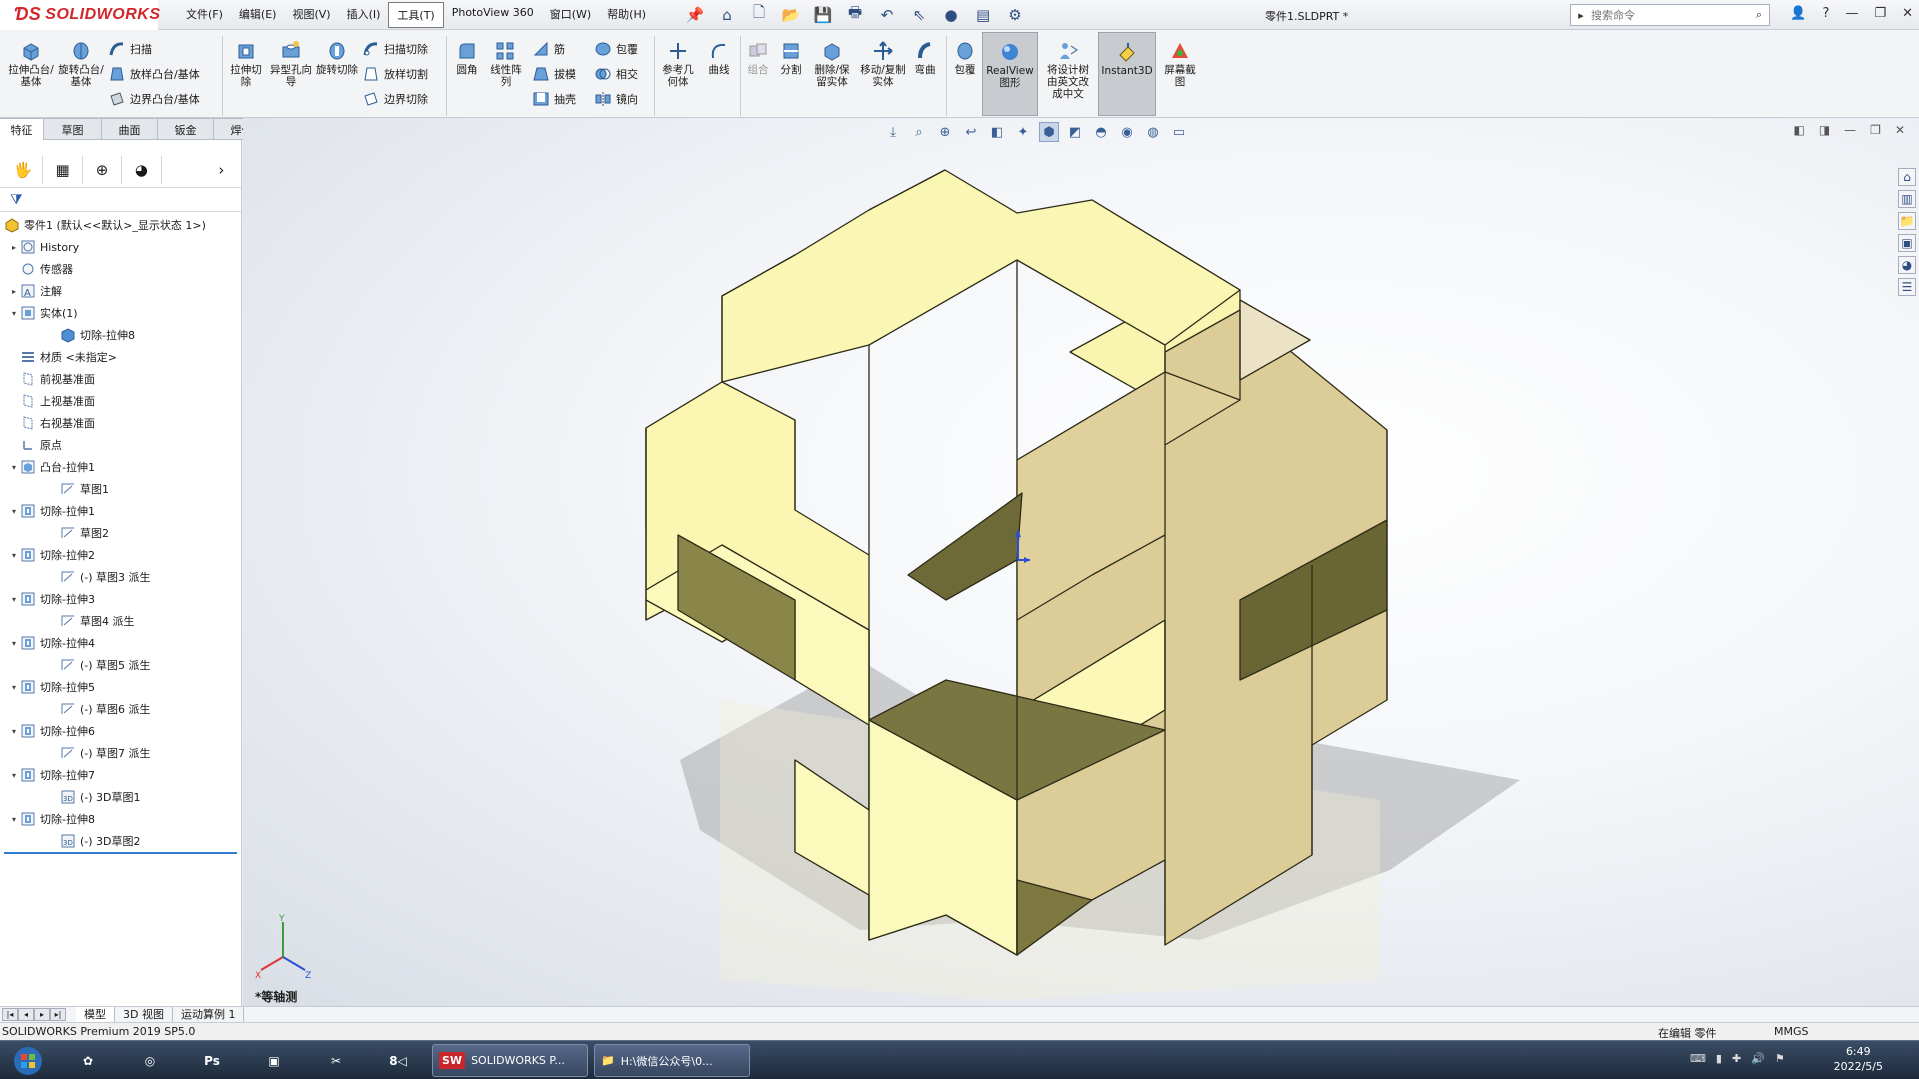 This screenshot has width=1919, height=1079. I want to click on lofted-cut-button: 放样切割, so click(395, 74).